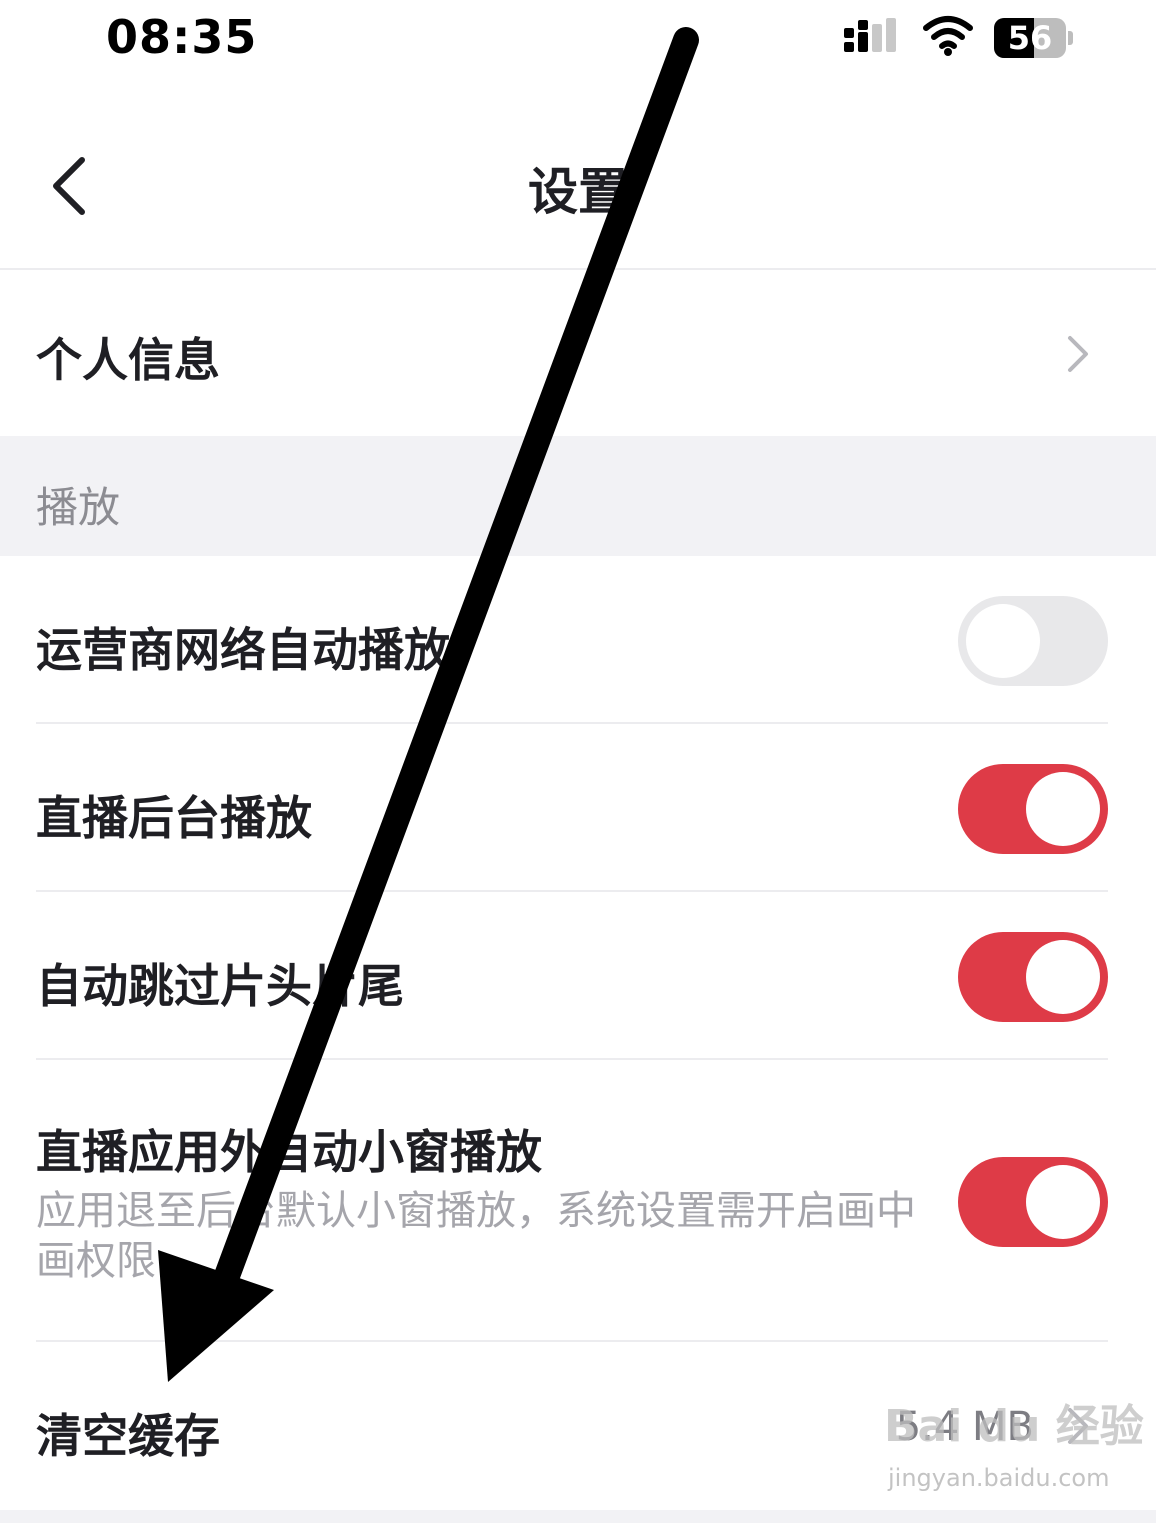 The height and width of the screenshot is (1523, 1156). I want to click on carrier-autoplay-toggle, so click(1033, 641).